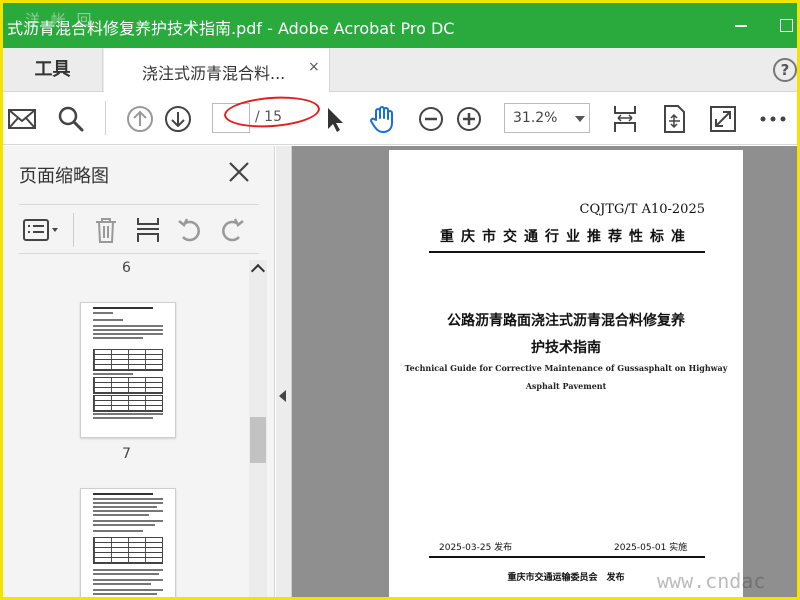 This screenshot has width=800, height=600. I want to click on scrollbar-thumb, so click(258, 440).